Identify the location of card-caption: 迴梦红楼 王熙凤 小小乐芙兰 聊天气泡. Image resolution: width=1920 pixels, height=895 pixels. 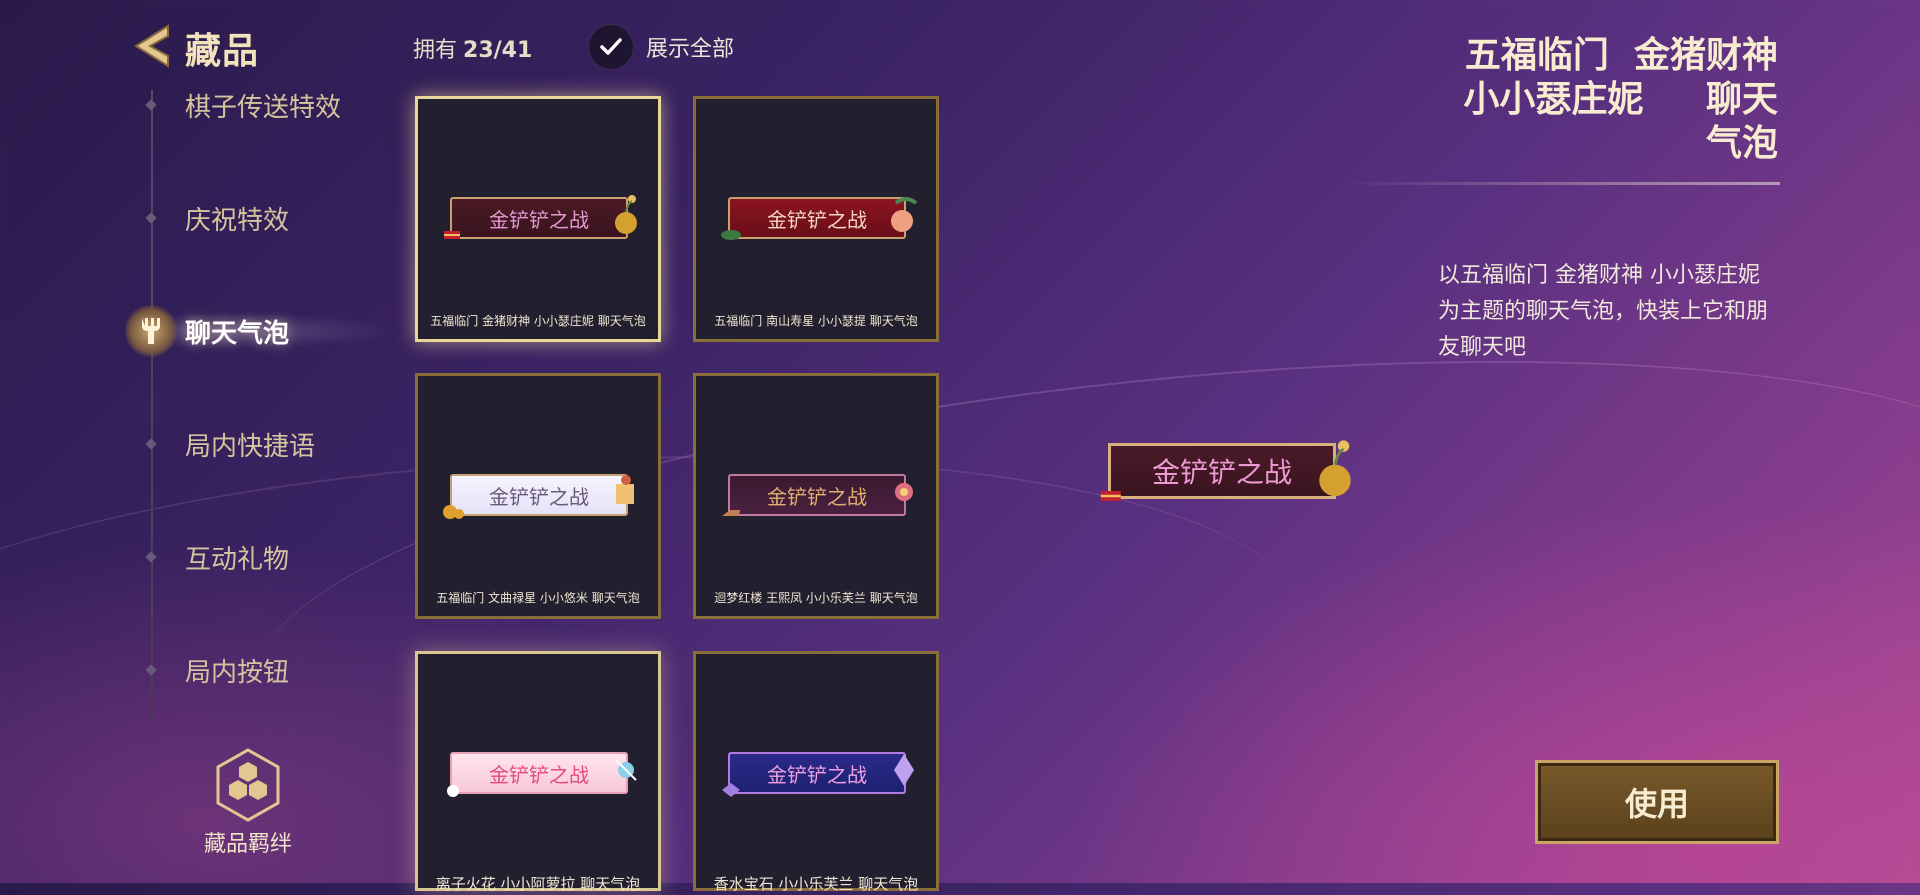
(816, 598).